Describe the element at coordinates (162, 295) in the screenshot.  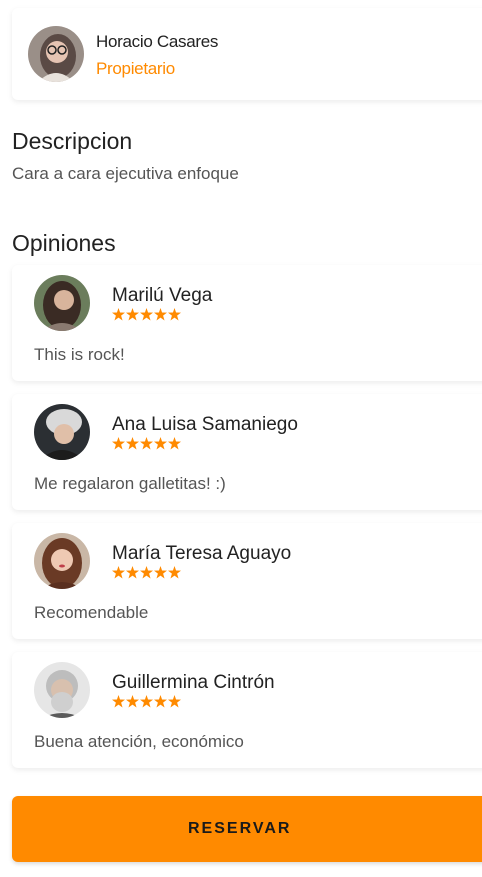
I see `reviewer-name: Marilú Vega` at that location.